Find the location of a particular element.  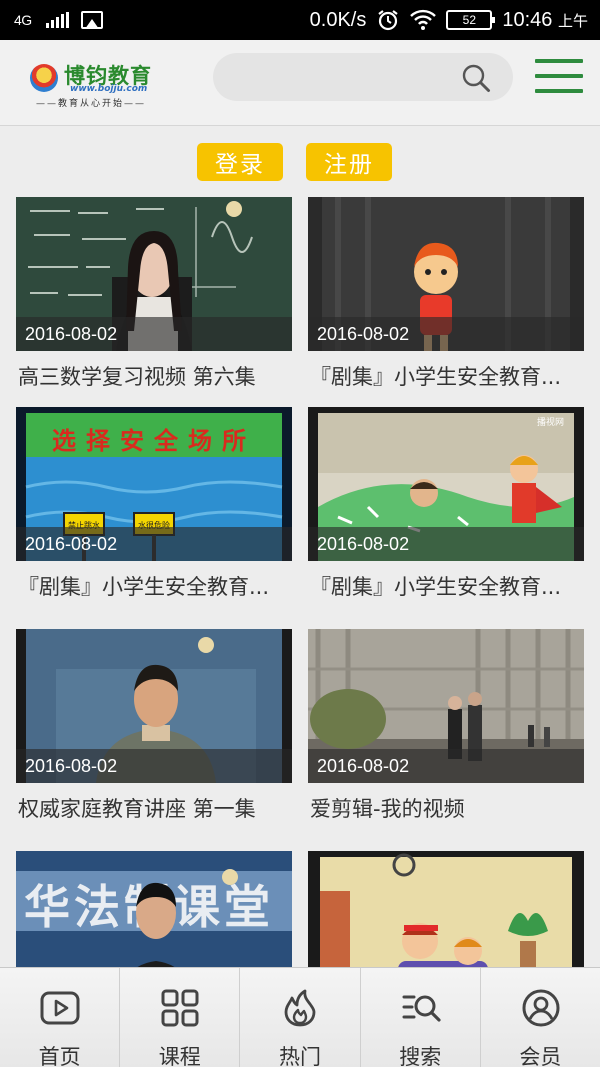

video-thumbnail: 播视网 2016-08-02 is located at coordinates (446, 484).